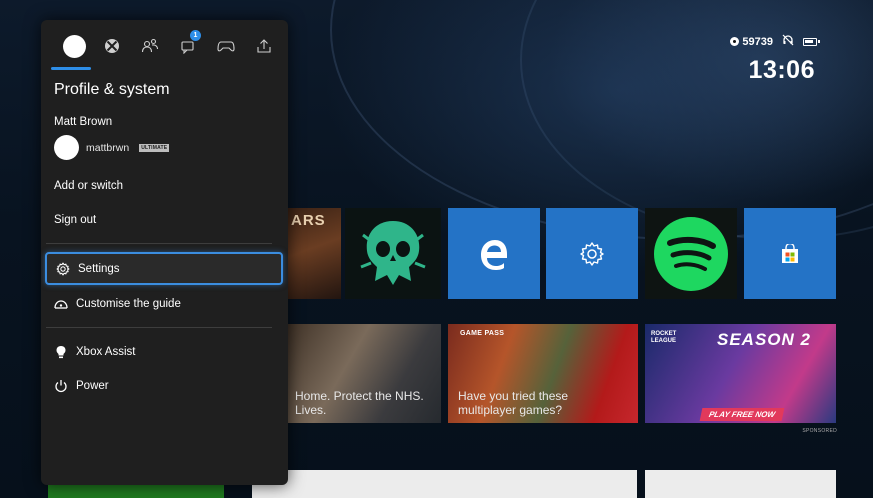 The width and height of the screenshot is (873, 498). I want to click on rocket-league-logo: ROCKET LEAGUE, so click(664, 337).